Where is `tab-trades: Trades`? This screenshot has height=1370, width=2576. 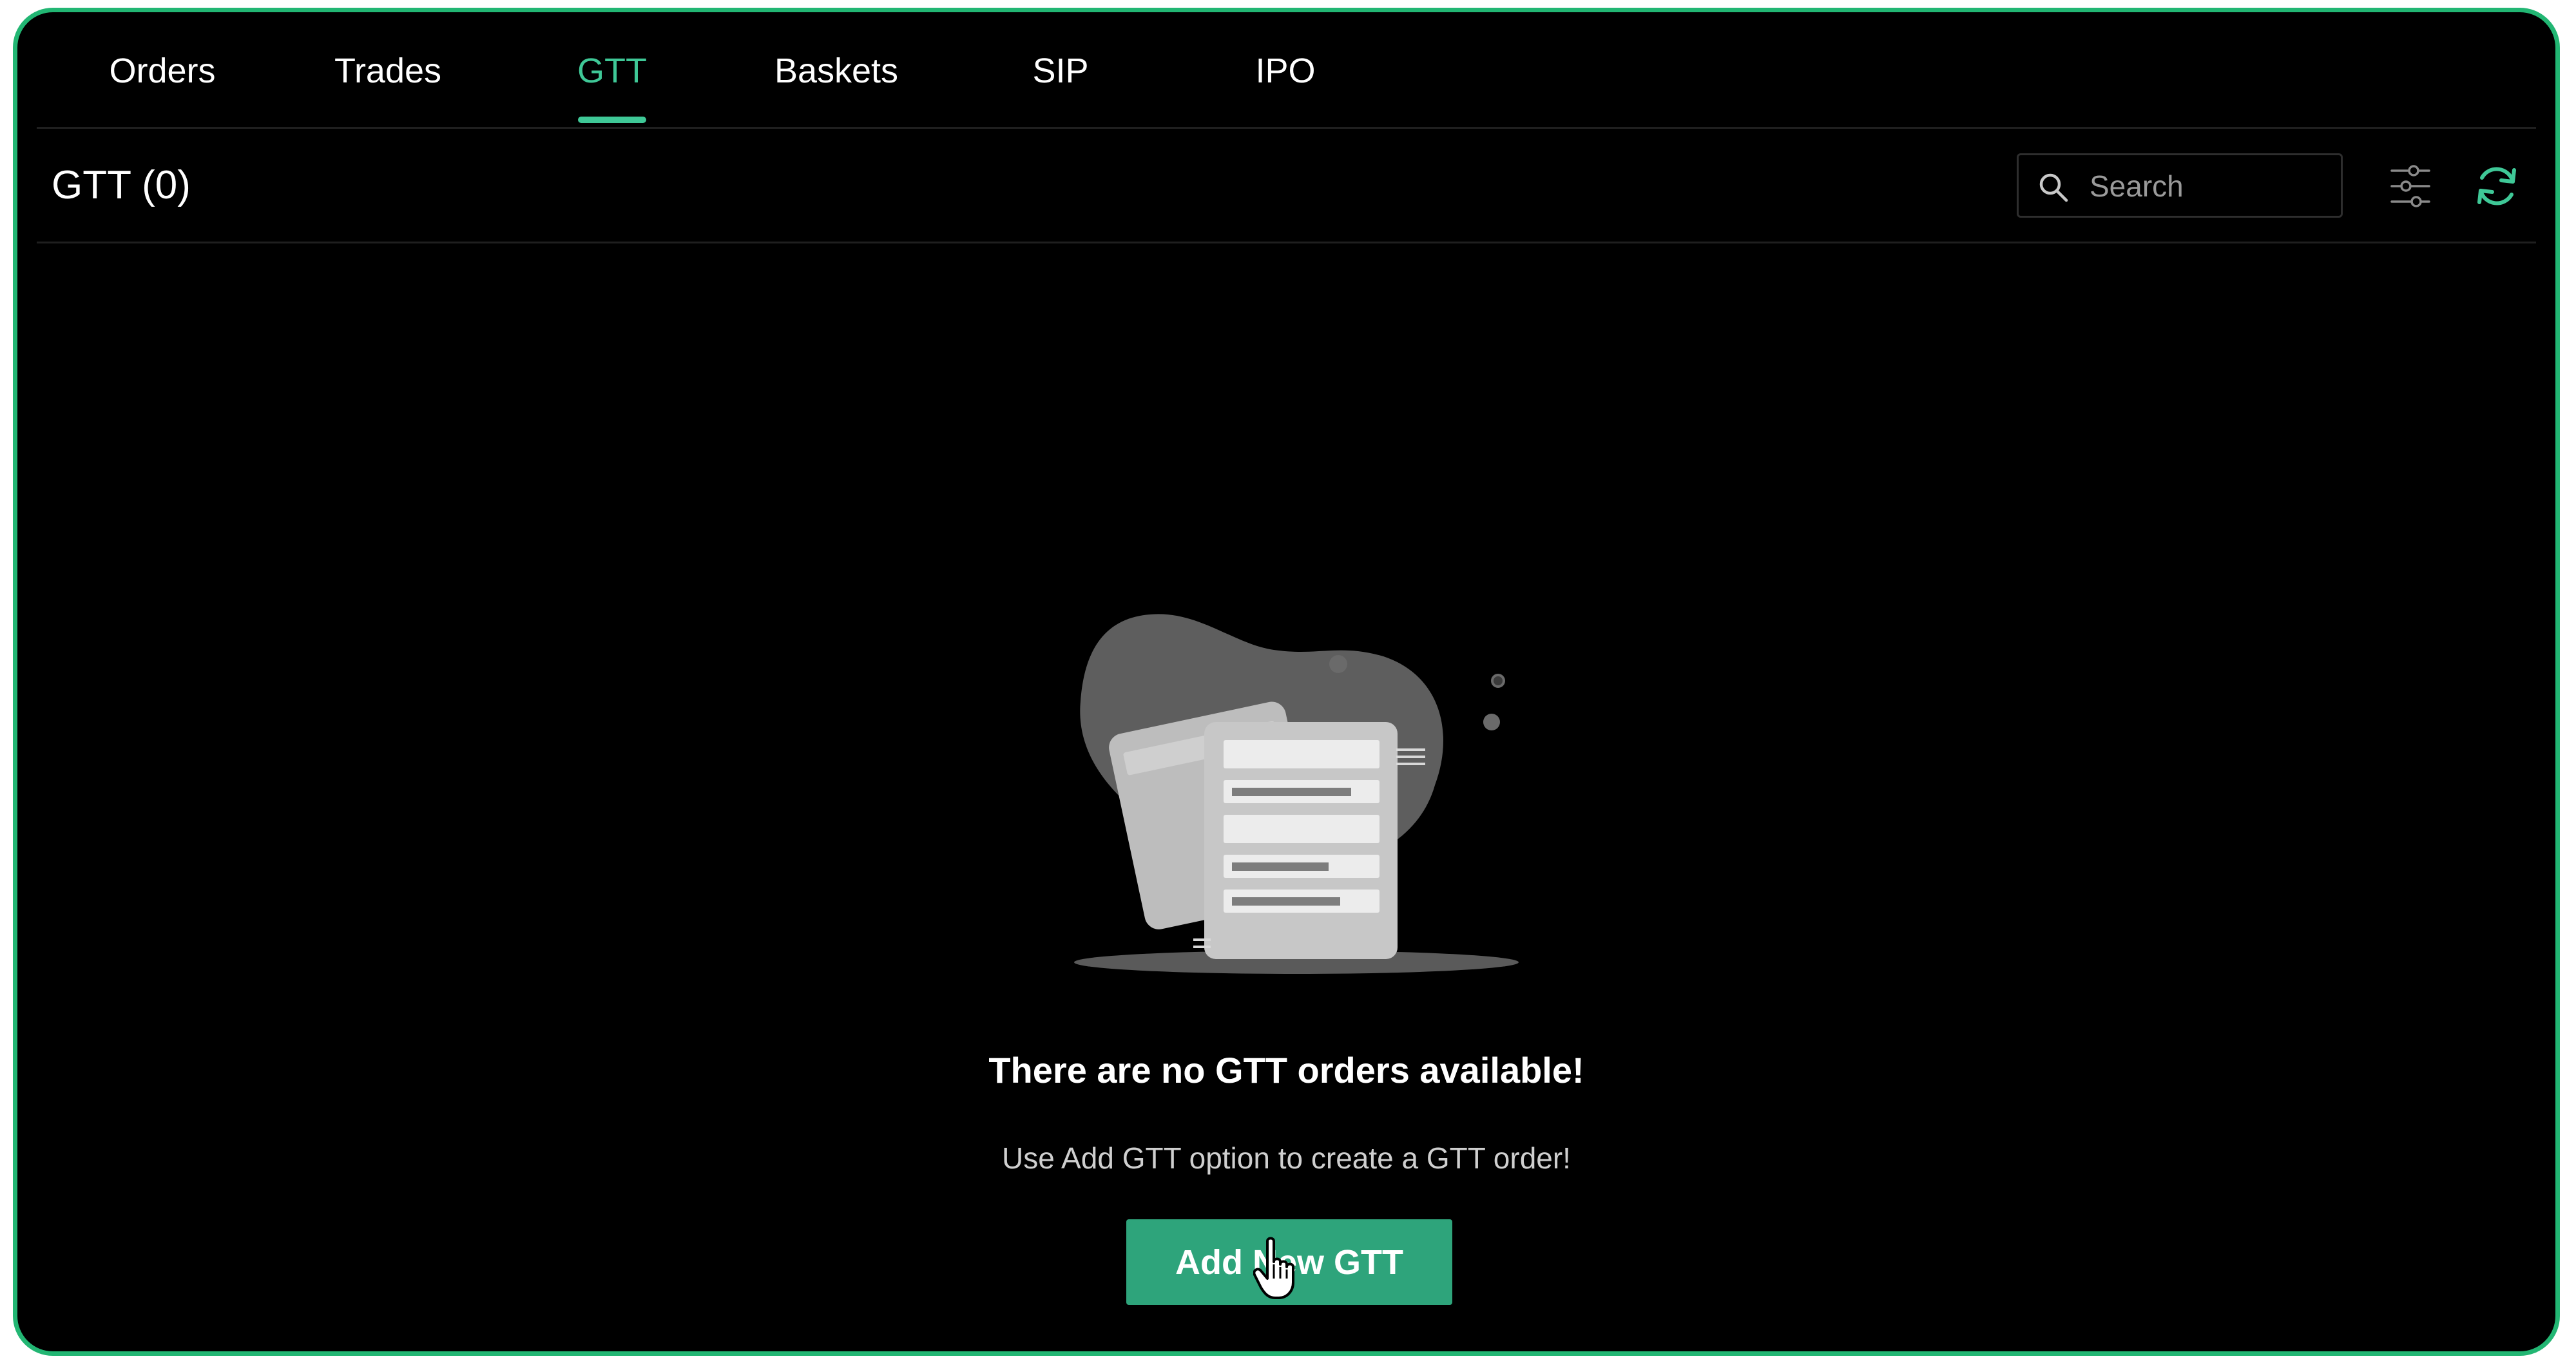 tab-trades: Trades is located at coordinates (387, 71).